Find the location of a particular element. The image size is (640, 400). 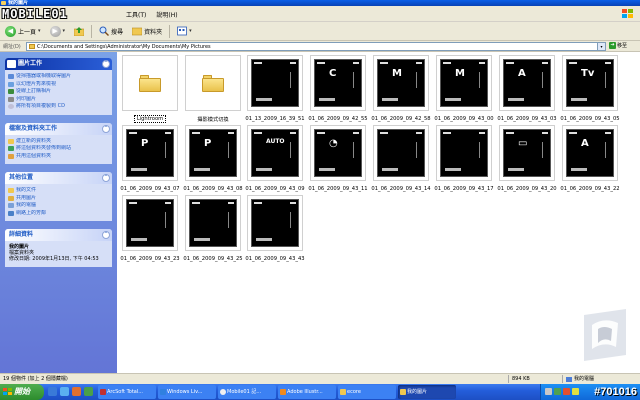

place-shared-pictures: 共用圖片 is located at coordinates (58, 199).